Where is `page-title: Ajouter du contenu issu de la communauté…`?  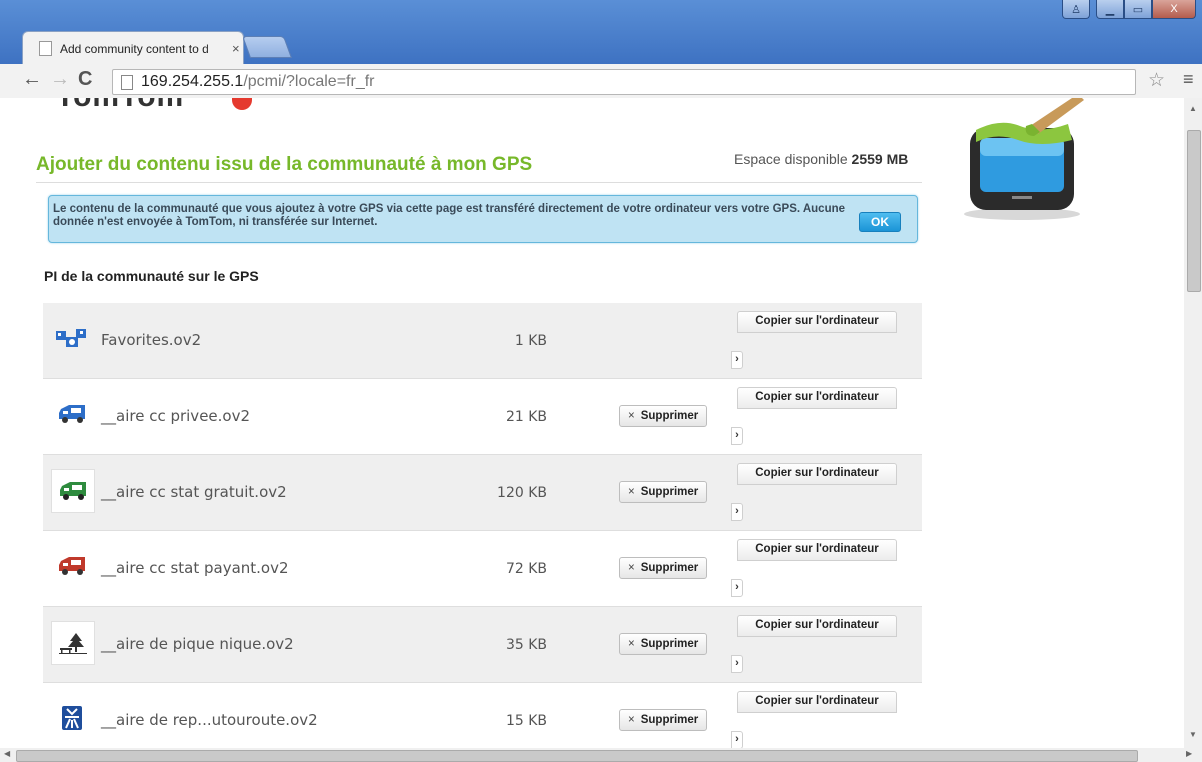 page-title: Ajouter du contenu issu de la communauté… is located at coordinates (284, 164).